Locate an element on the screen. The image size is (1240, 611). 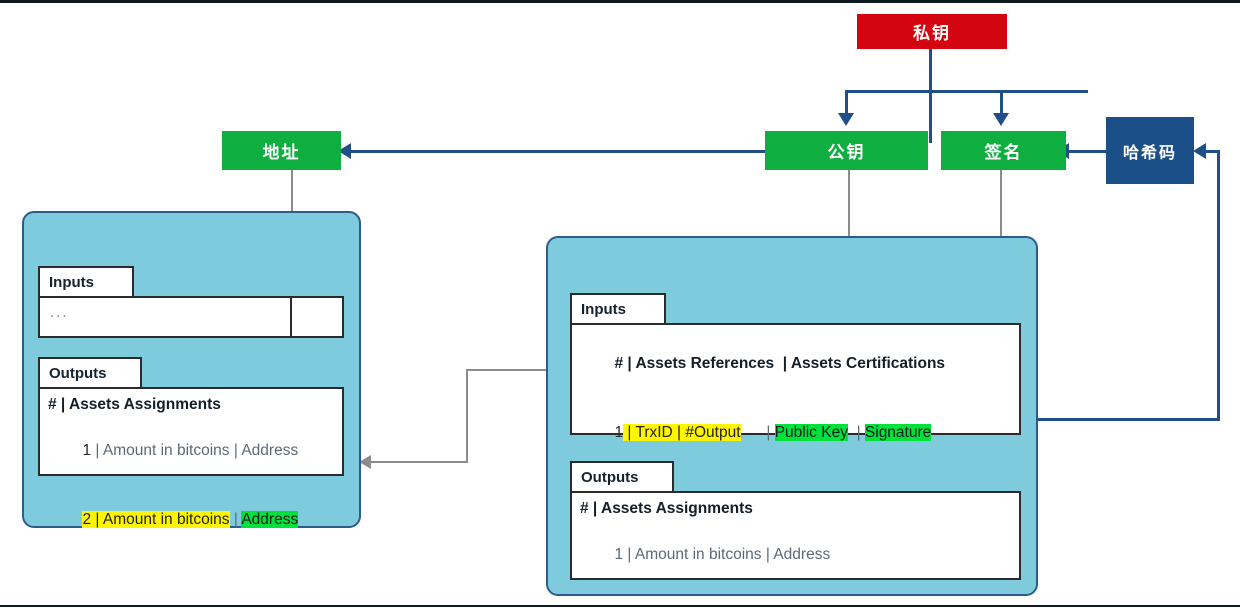
conn-tx2-to-hash-v is located at coordinates (1218, 285).